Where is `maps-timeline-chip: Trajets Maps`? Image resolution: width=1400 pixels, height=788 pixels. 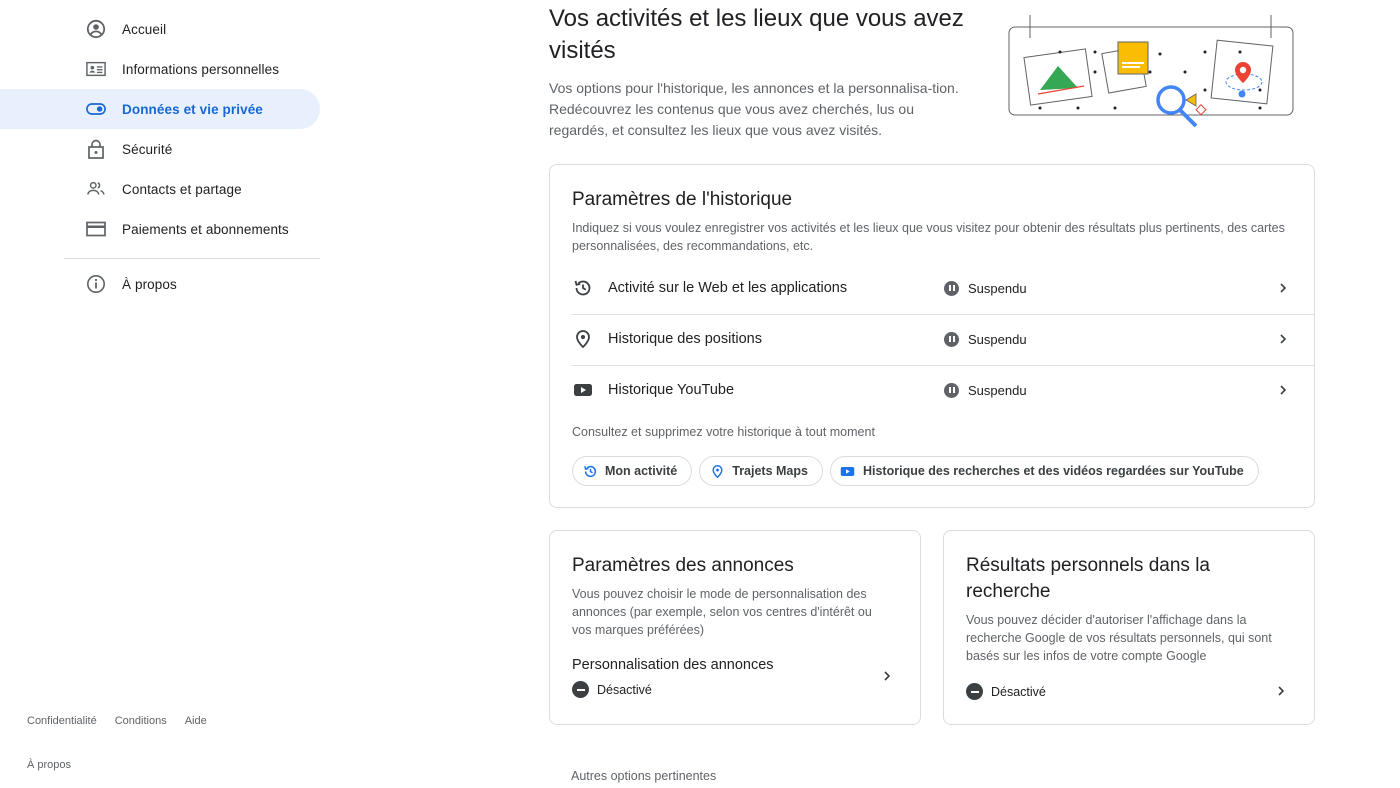 maps-timeline-chip: Trajets Maps is located at coordinates (761, 471).